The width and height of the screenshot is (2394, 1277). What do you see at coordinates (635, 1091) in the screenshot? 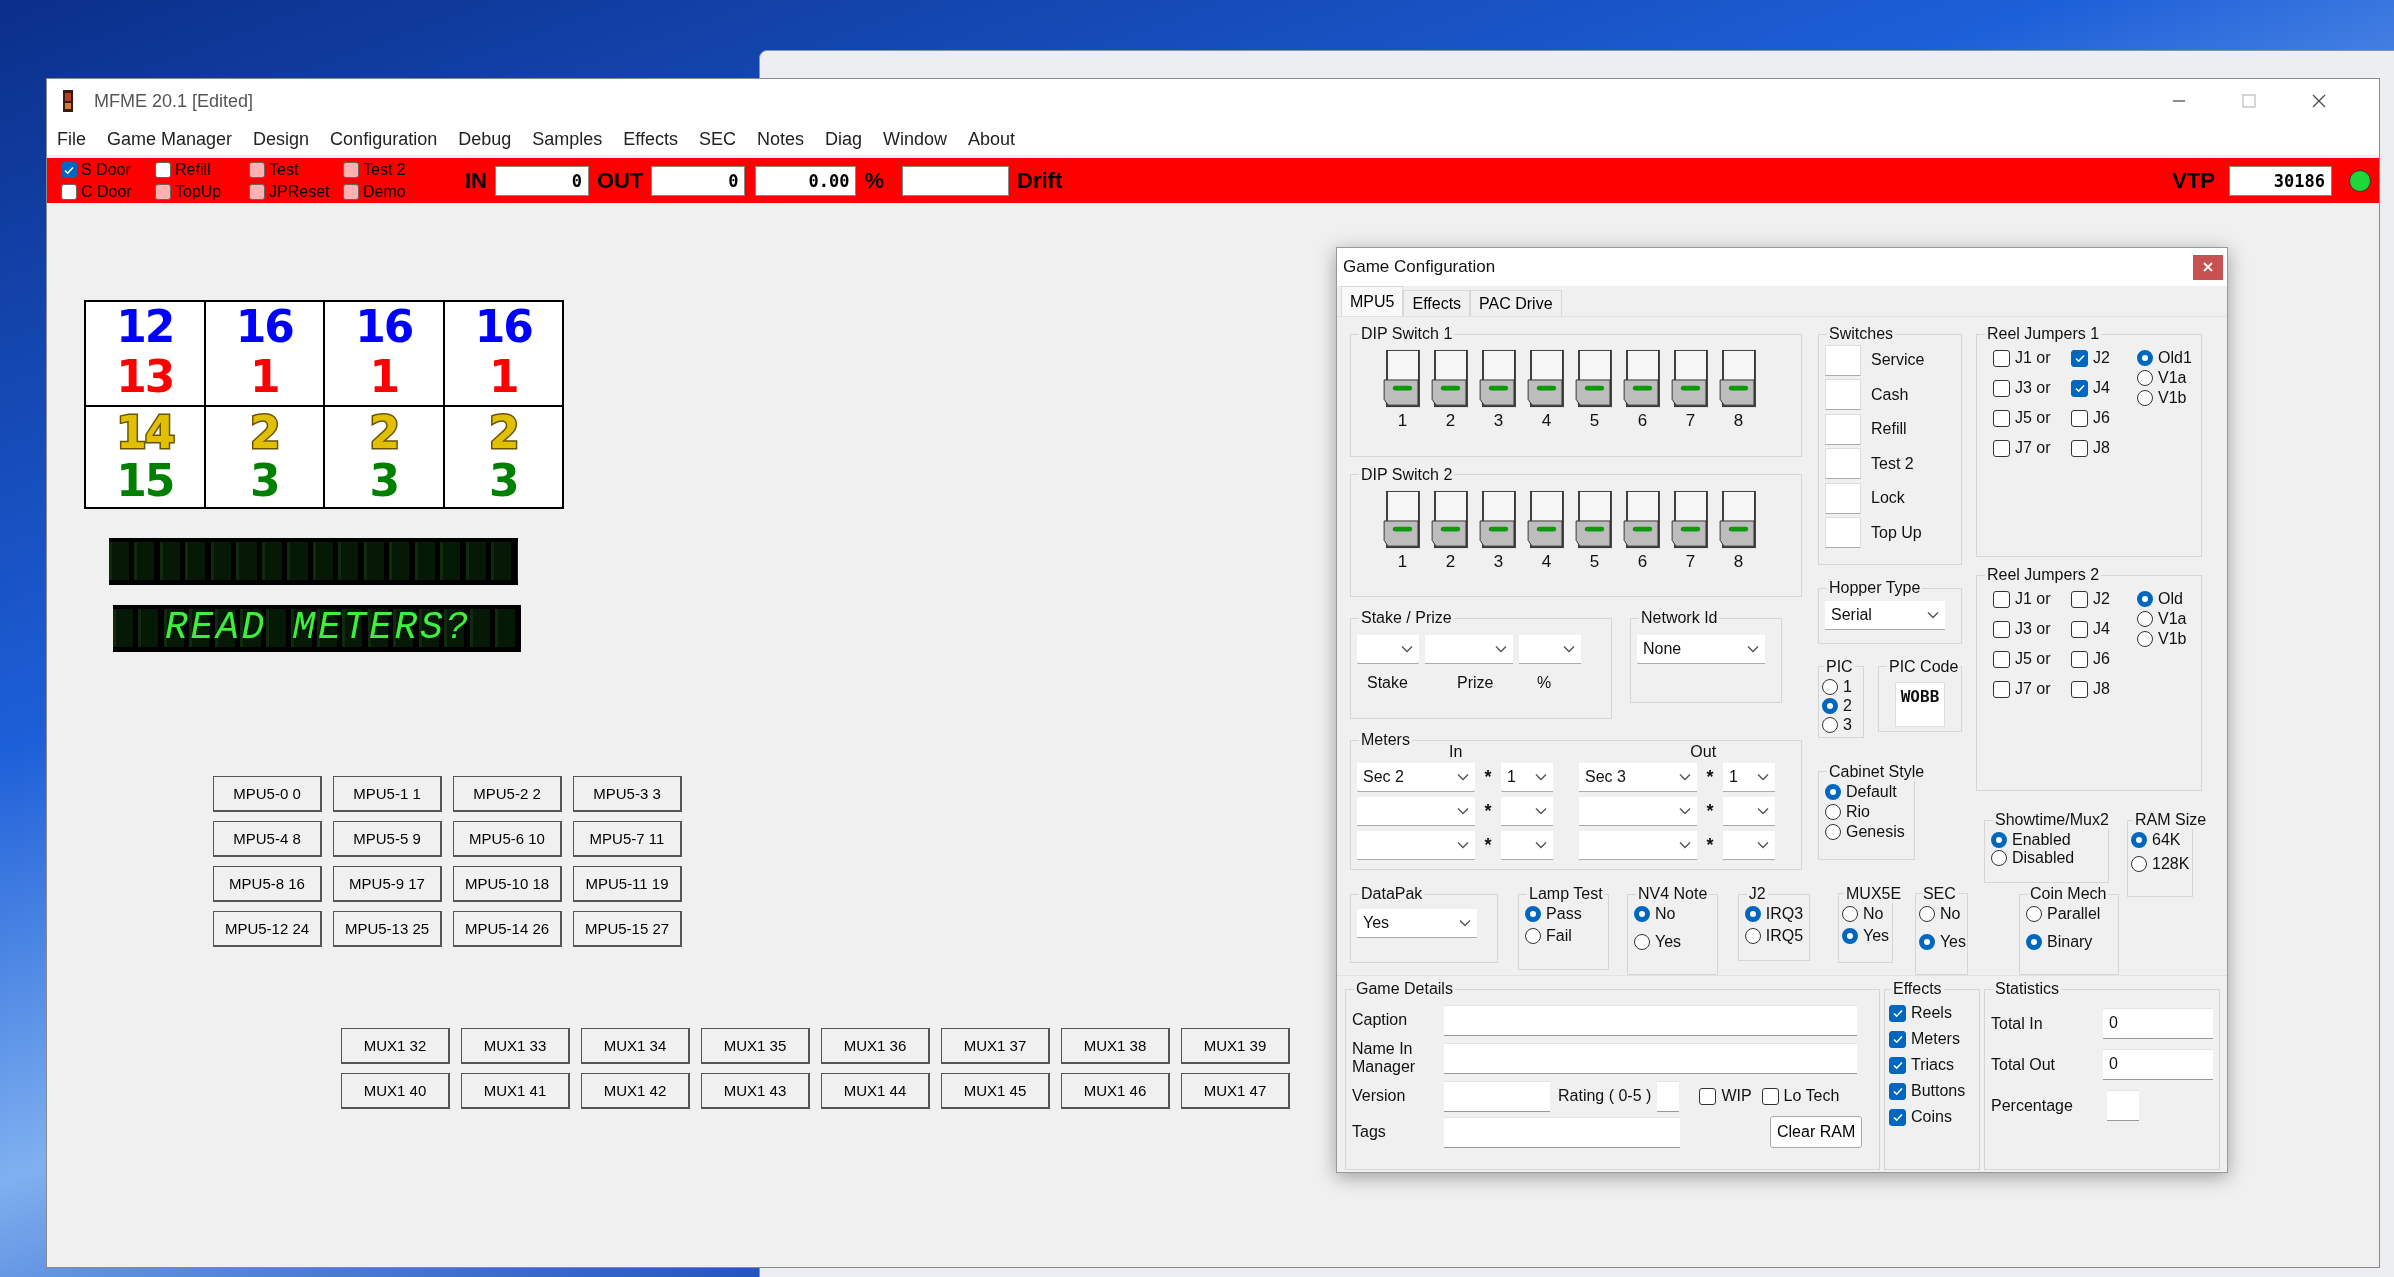
I see `lamp-button: MUX1 42` at bounding box center [635, 1091].